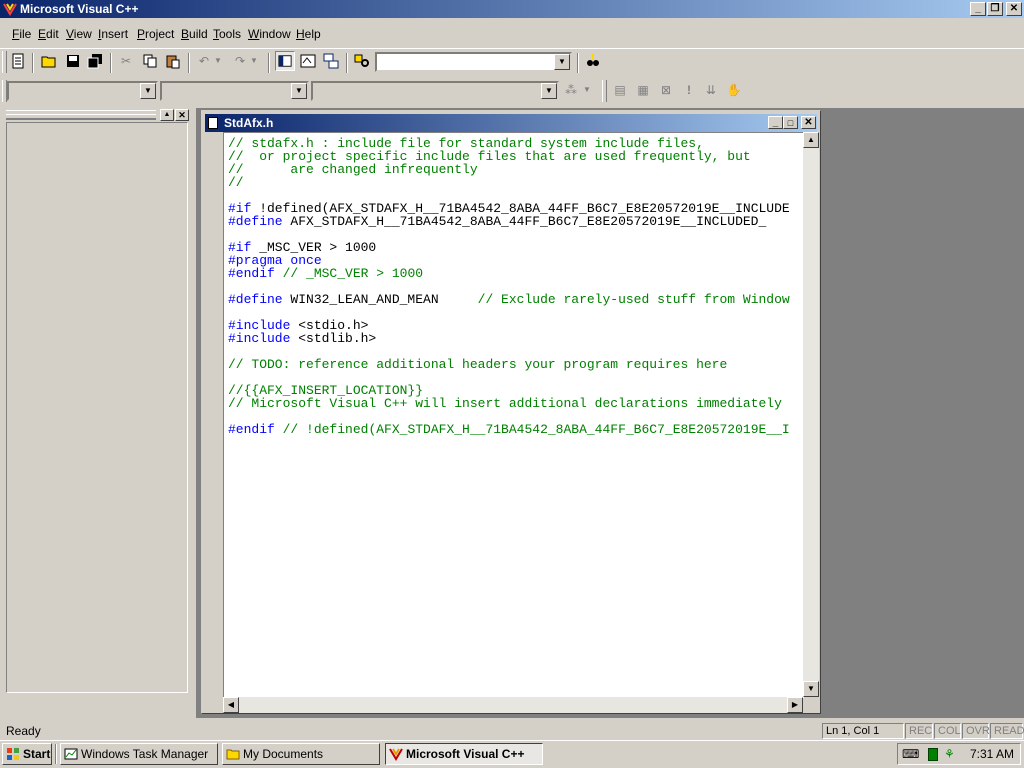  Describe the element at coordinates (978, 9) in the screenshot. I see `minimize-button: _` at that location.